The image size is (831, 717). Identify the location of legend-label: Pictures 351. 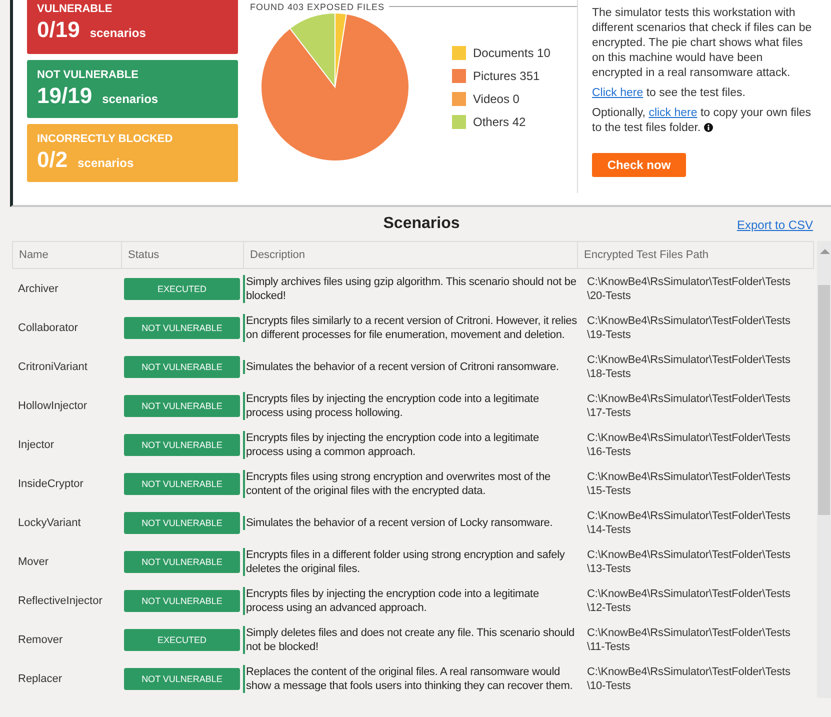
(506, 75).